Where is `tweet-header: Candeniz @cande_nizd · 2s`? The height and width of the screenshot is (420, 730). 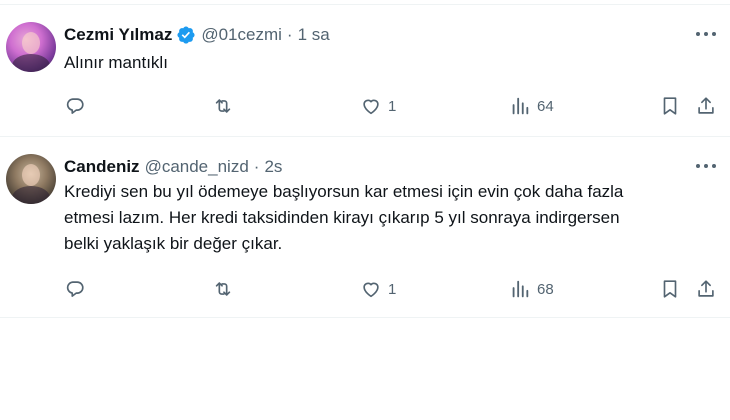
tweet-header: Candeniz @cande_nizd · 2s is located at coordinates (173, 167).